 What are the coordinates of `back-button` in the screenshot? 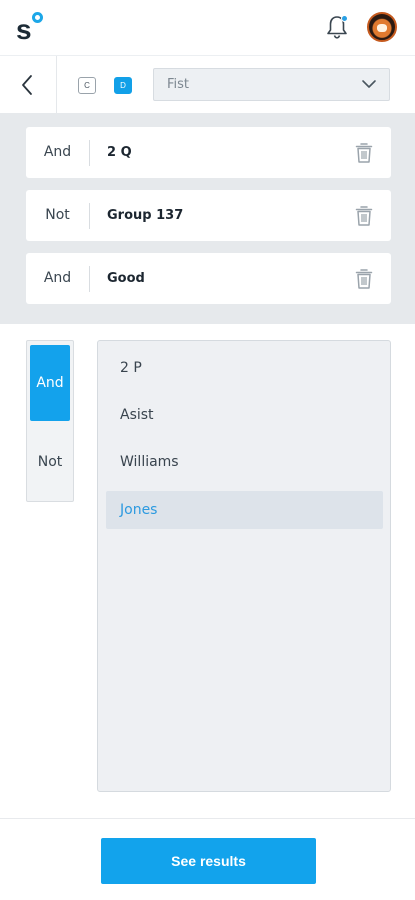 It's located at (27, 85).